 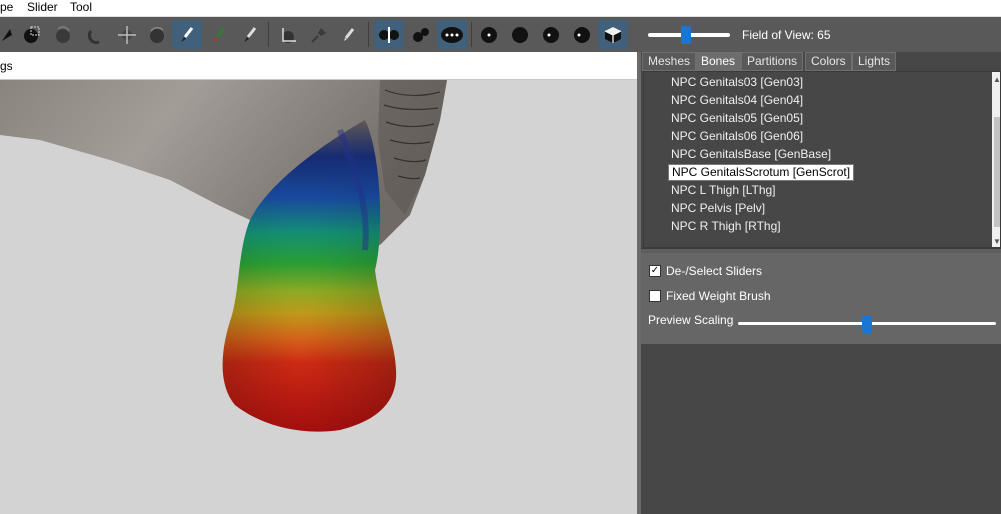 I want to click on lasso-select-icon, so click(x=63, y=34).